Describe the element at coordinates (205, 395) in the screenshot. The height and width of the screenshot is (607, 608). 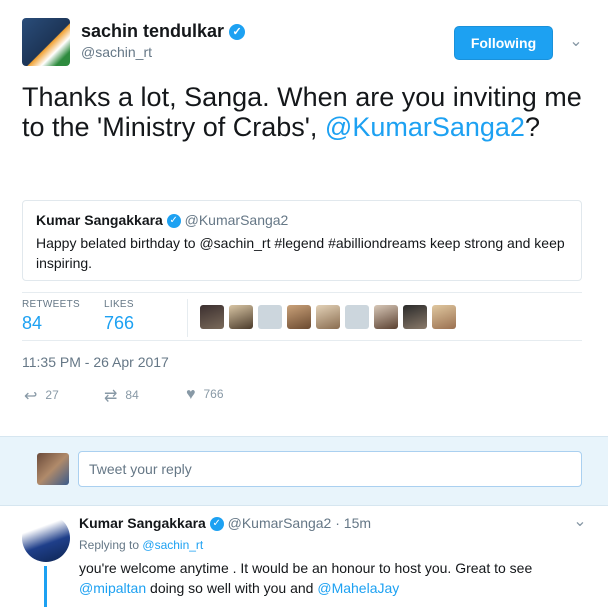
I see `like-action: ♥ 766` at that location.